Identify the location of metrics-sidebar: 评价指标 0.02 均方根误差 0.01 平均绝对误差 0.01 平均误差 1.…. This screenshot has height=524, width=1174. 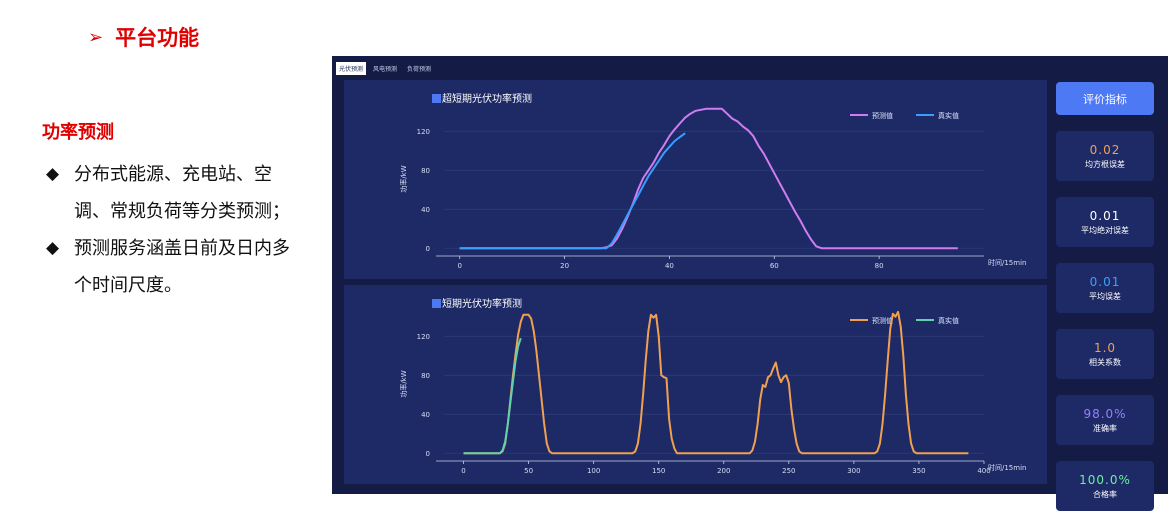
(1105, 296).